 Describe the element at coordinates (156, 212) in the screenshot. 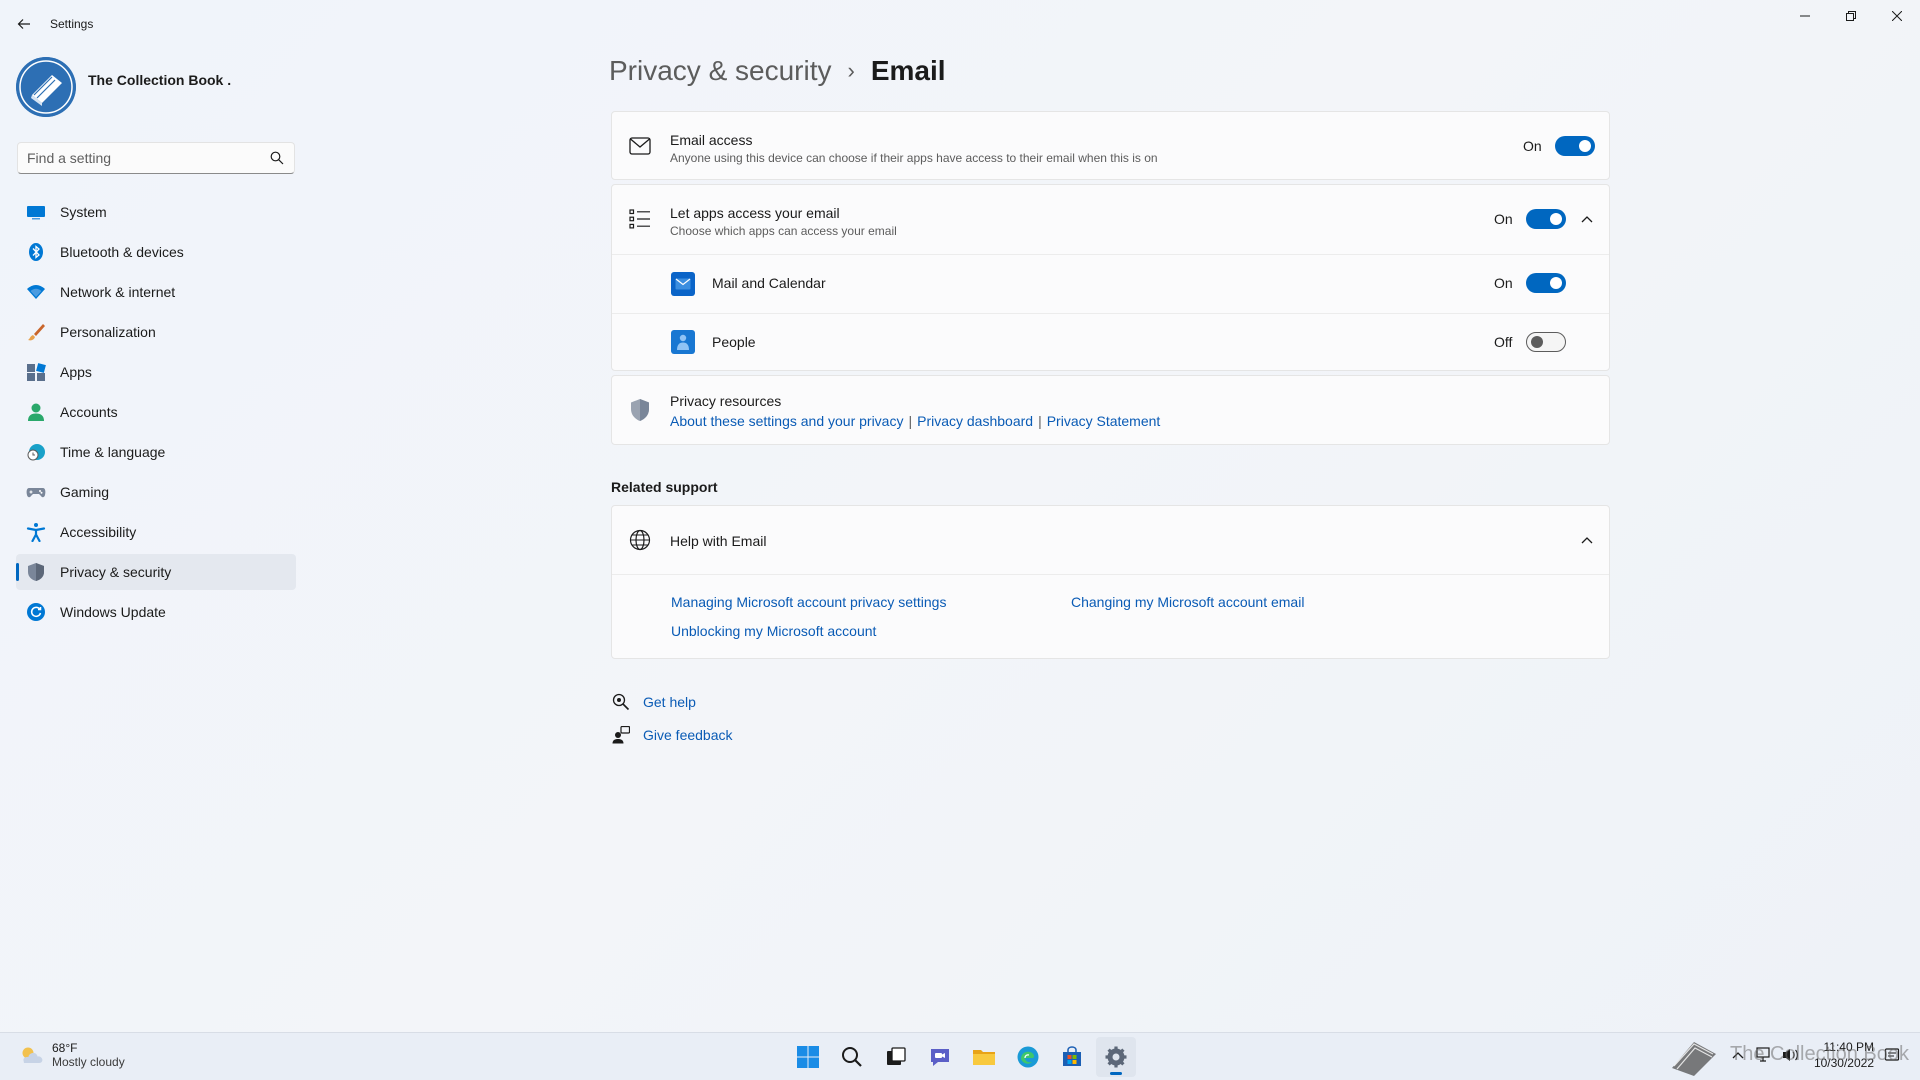

I see `sidebar-item-system: System` at that location.